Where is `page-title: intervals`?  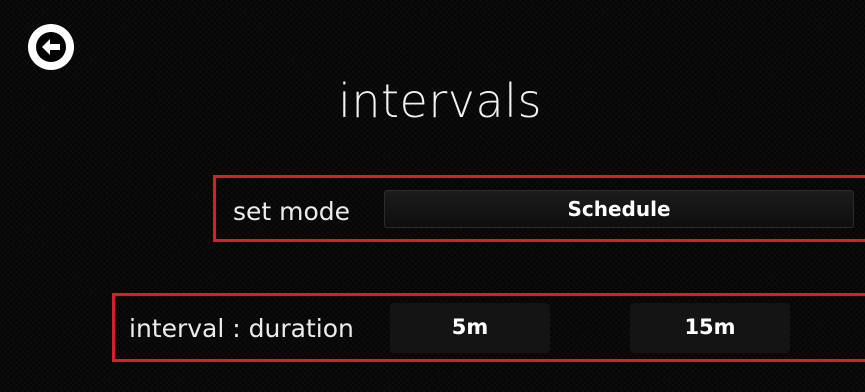 page-title: intervals is located at coordinates (440, 101).